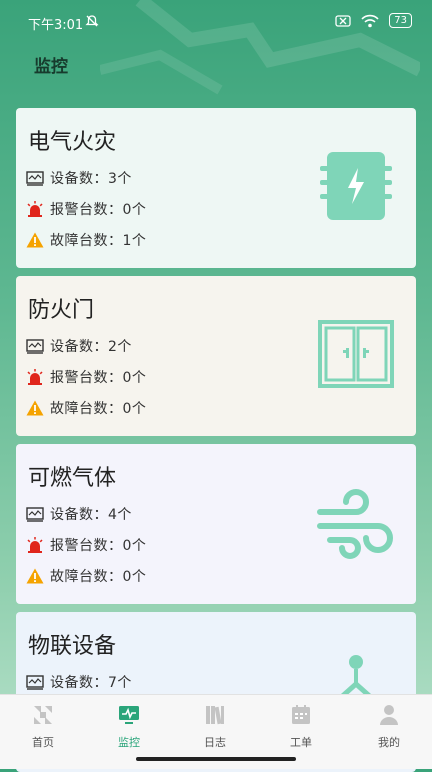  What do you see at coordinates (43, 715) in the screenshot?
I see `home-grid-icon` at bounding box center [43, 715].